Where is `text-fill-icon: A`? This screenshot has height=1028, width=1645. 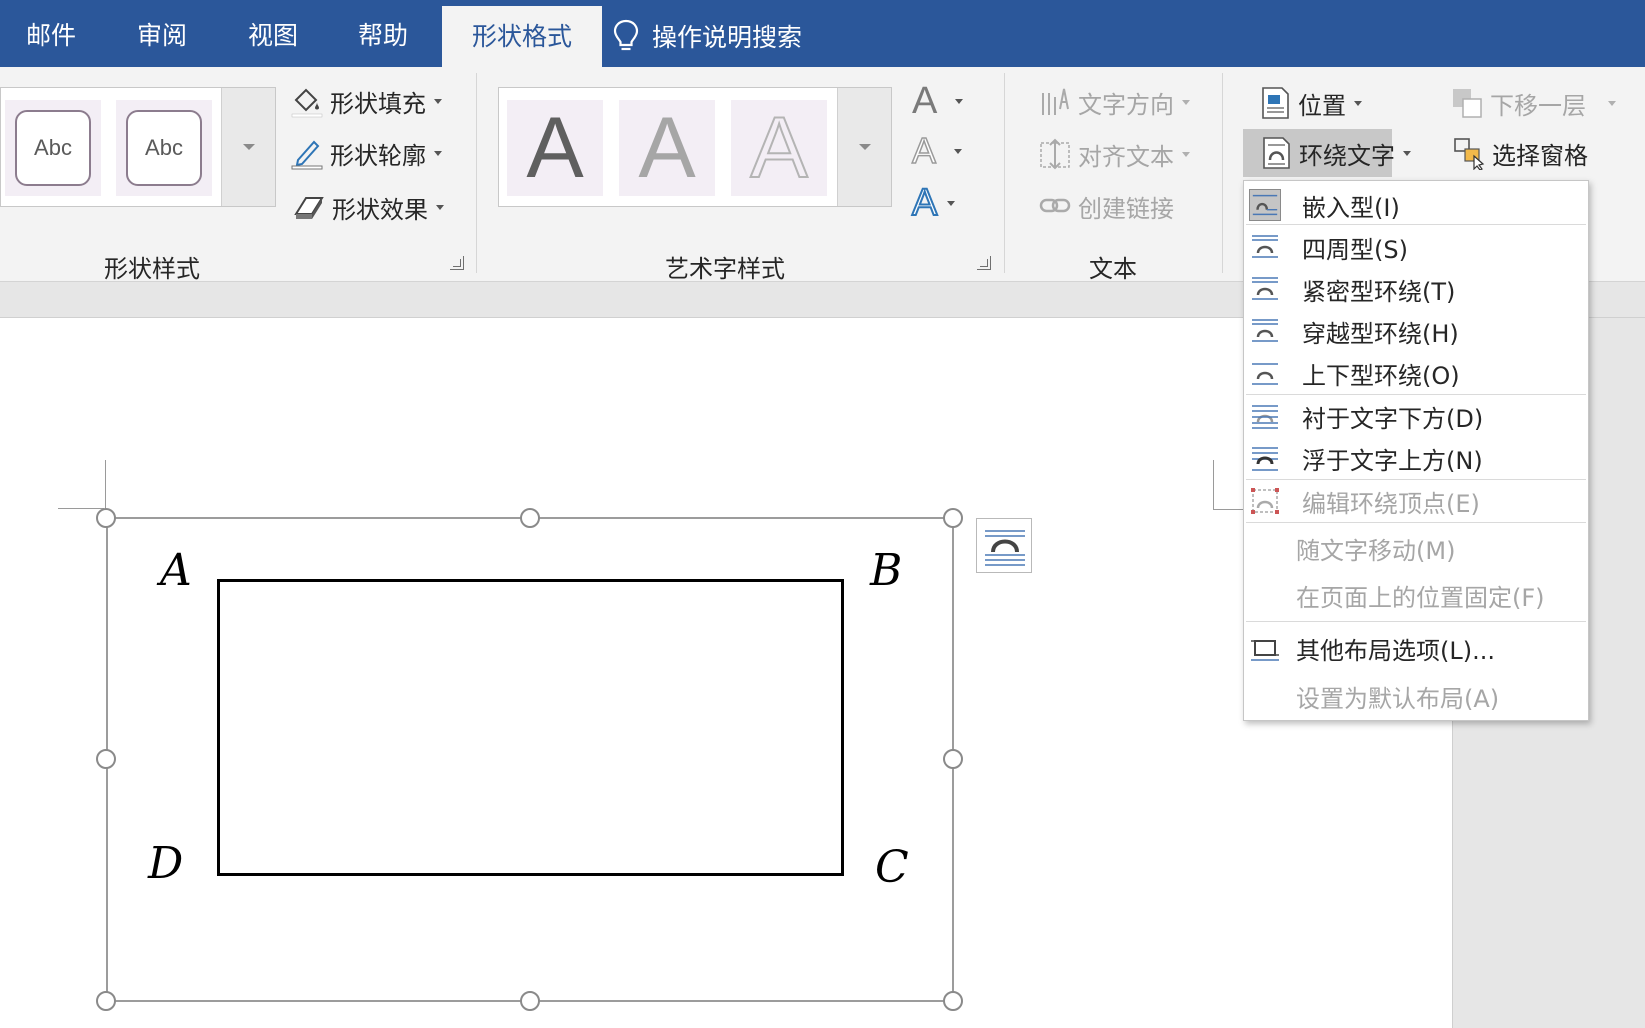
text-fill-icon: A is located at coordinates (925, 101).